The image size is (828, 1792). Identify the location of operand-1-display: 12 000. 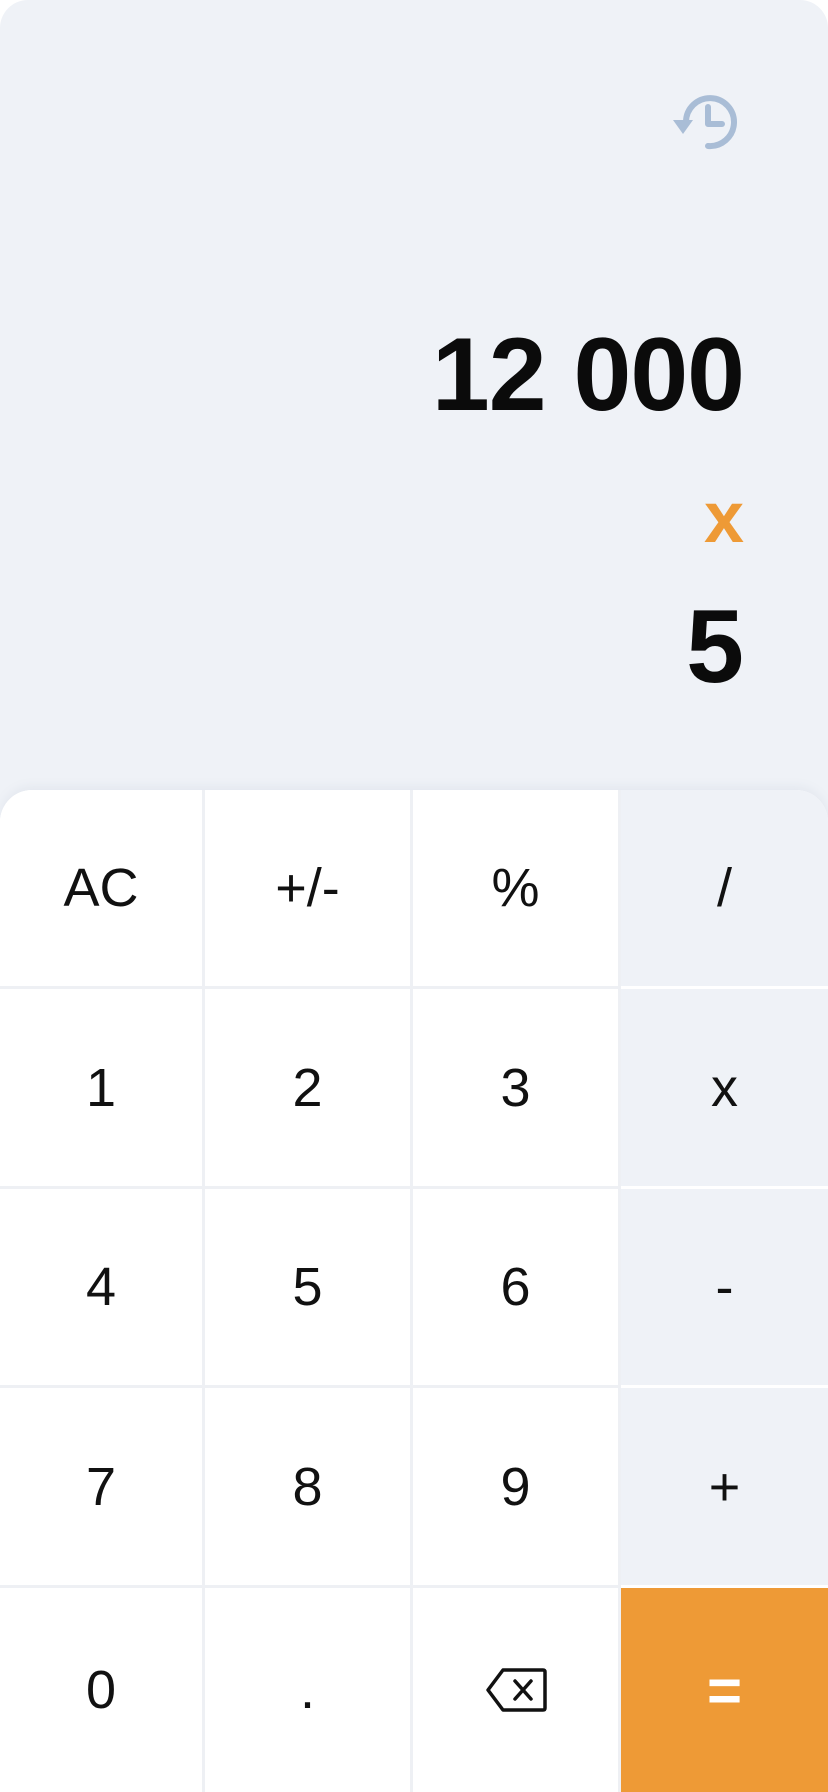
(588, 375).